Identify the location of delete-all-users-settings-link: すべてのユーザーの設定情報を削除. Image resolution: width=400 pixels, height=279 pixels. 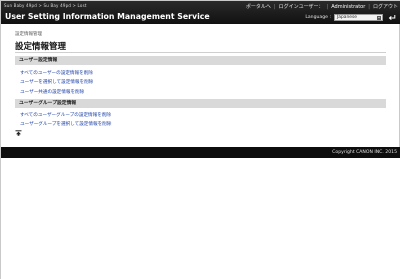
(56, 73).